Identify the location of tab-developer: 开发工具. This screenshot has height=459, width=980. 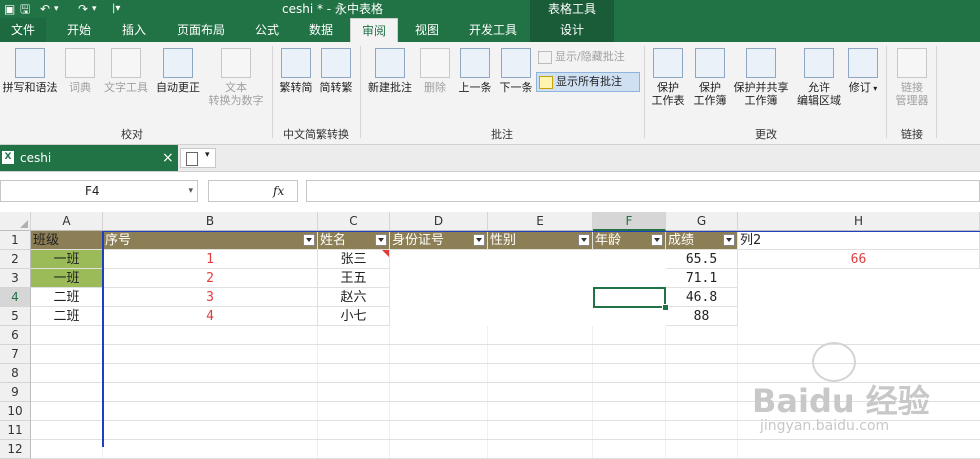
(493, 30).